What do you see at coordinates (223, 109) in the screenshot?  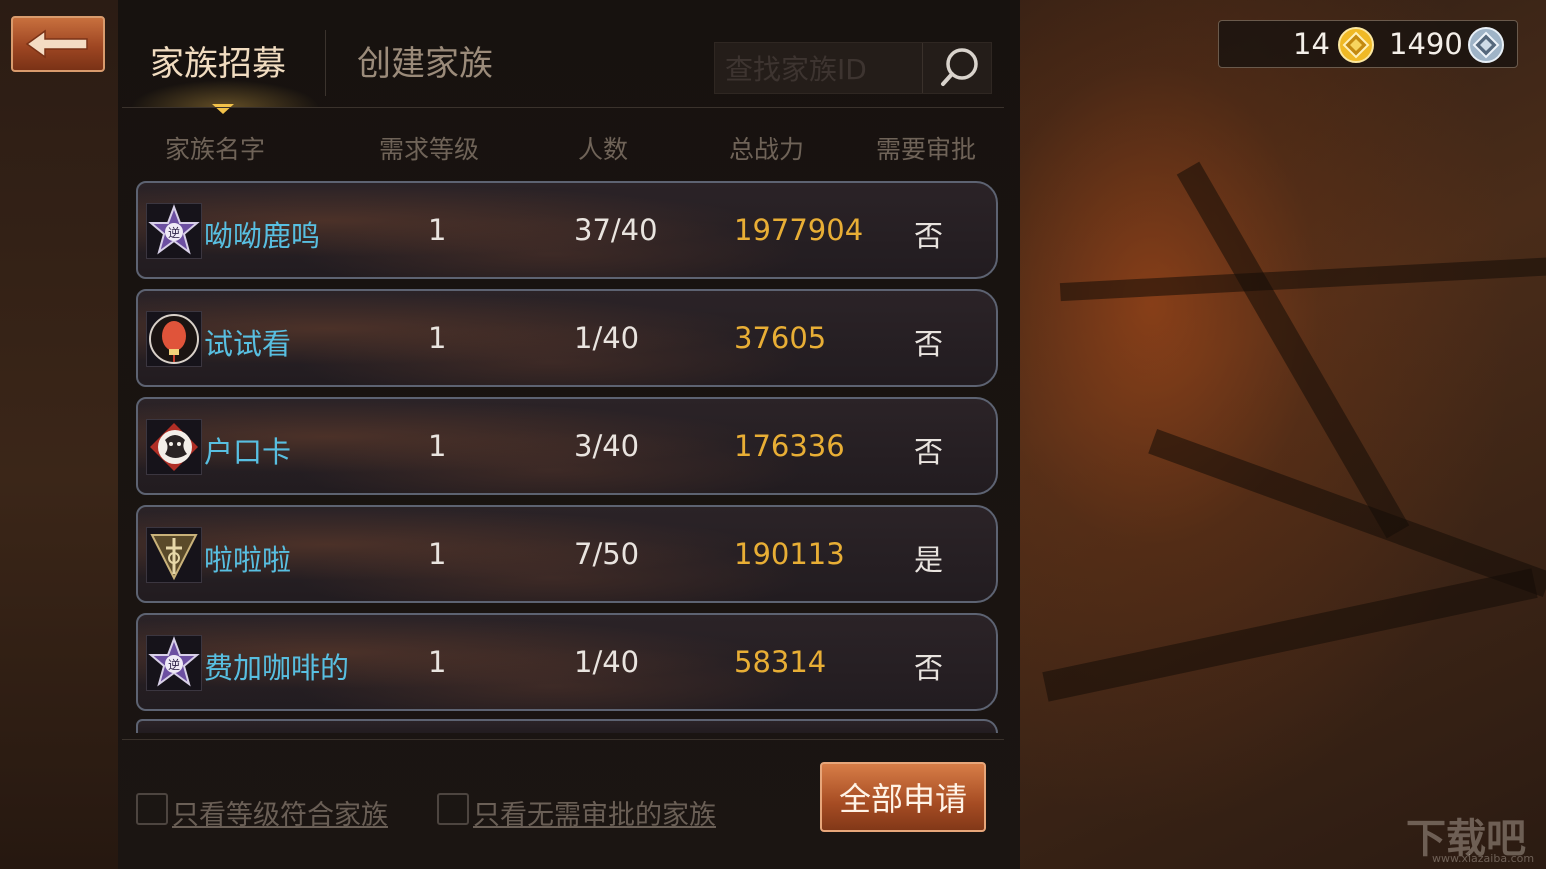 I see `active-tab-indicator` at bounding box center [223, 109].